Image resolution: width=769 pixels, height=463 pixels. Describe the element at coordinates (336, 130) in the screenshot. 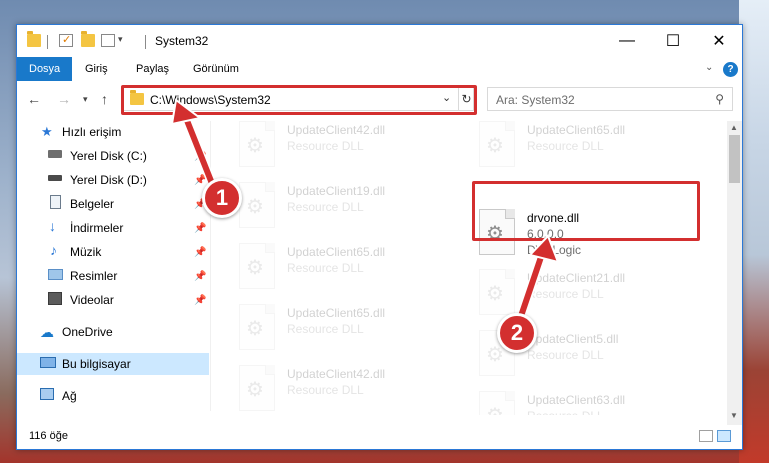

I see `file-name: UpdateClient42.dll` at that location.